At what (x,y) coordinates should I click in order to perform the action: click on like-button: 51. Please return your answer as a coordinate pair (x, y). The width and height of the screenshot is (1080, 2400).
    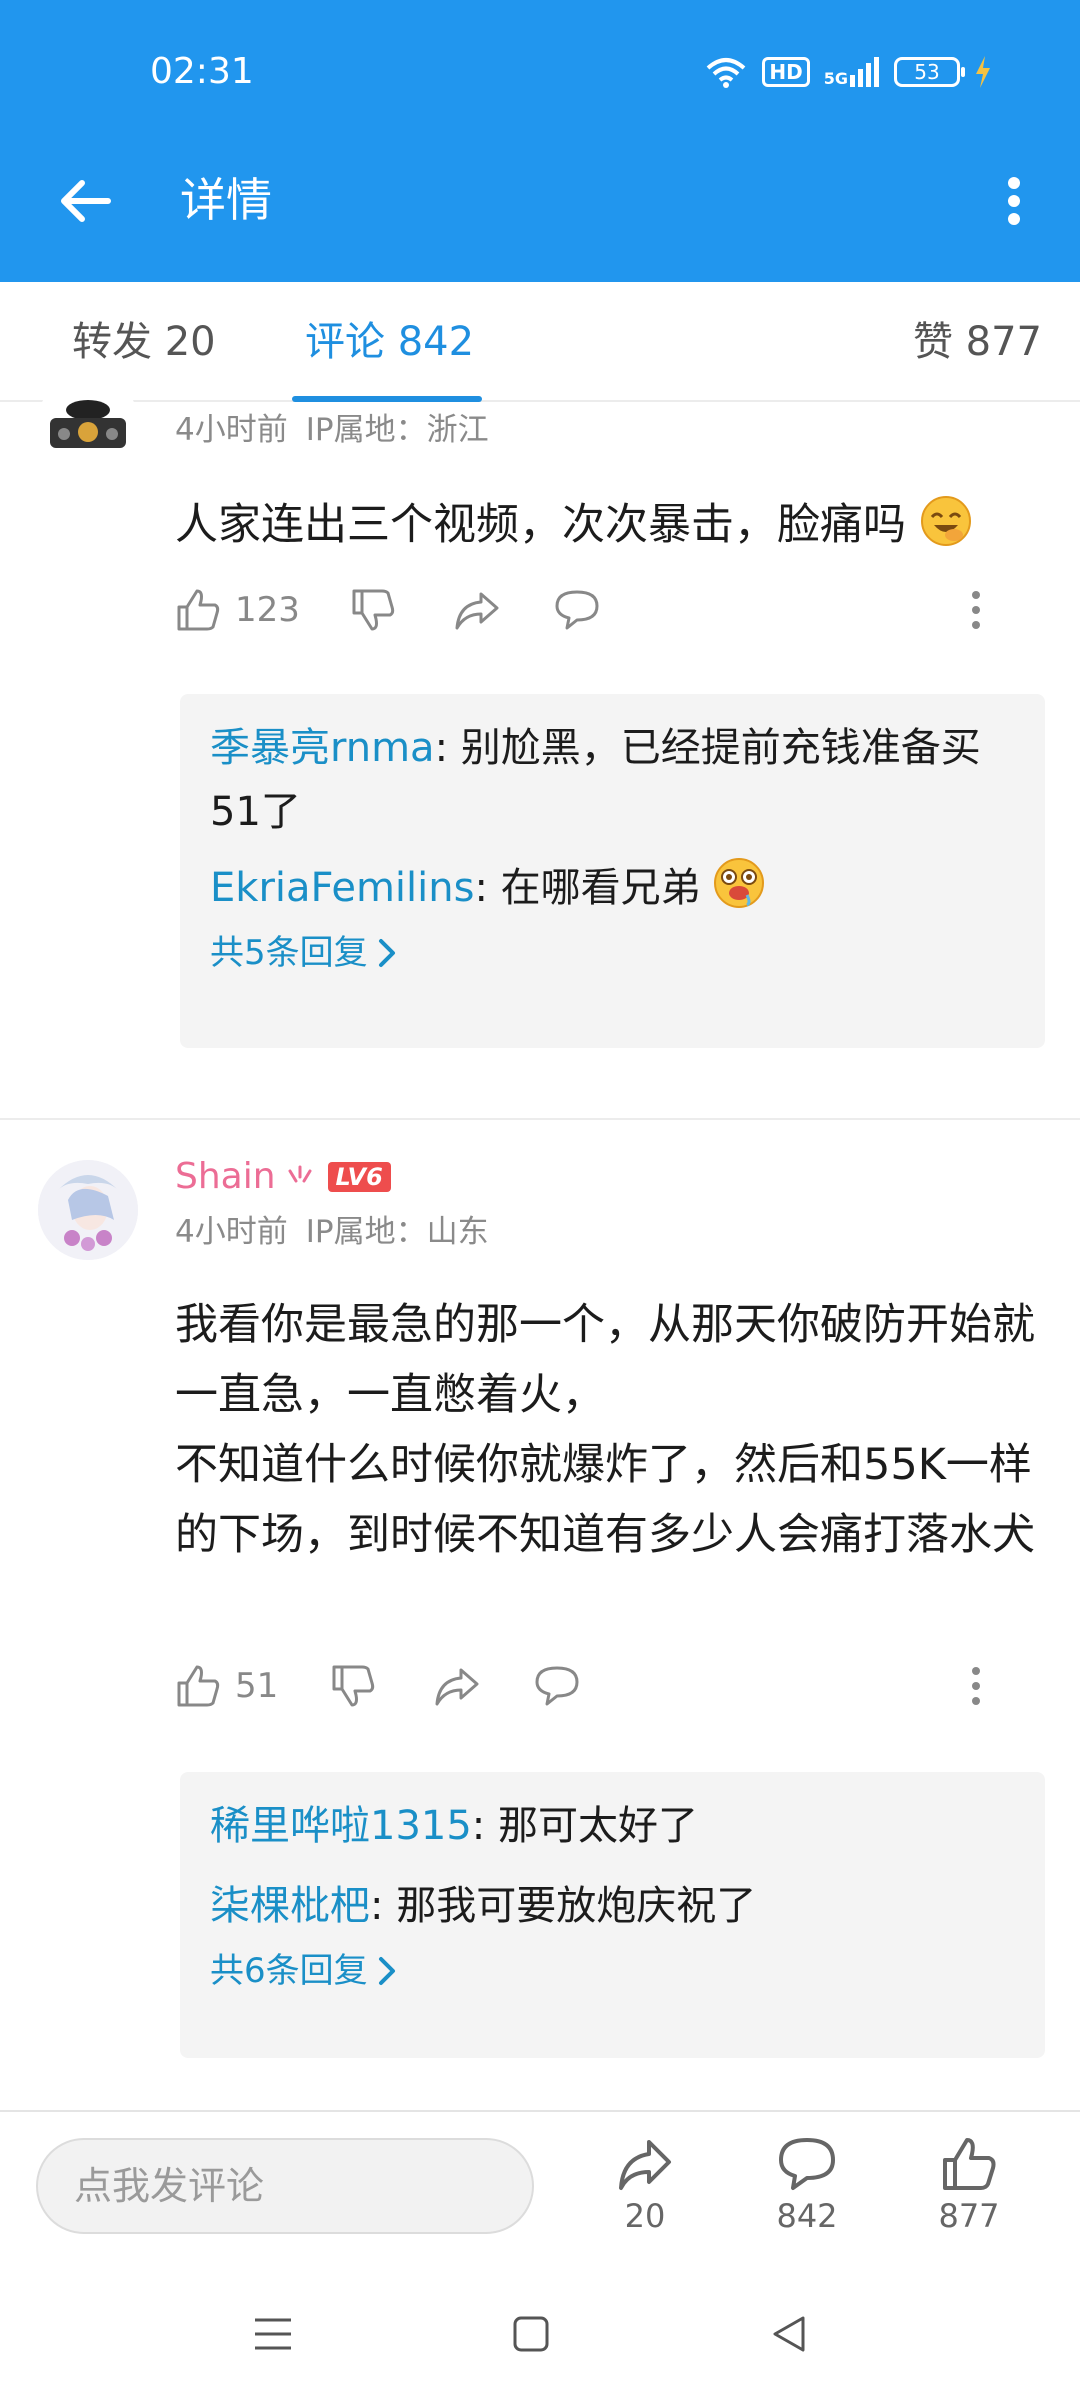
    Looking at the image, I should click on (226, 1686).